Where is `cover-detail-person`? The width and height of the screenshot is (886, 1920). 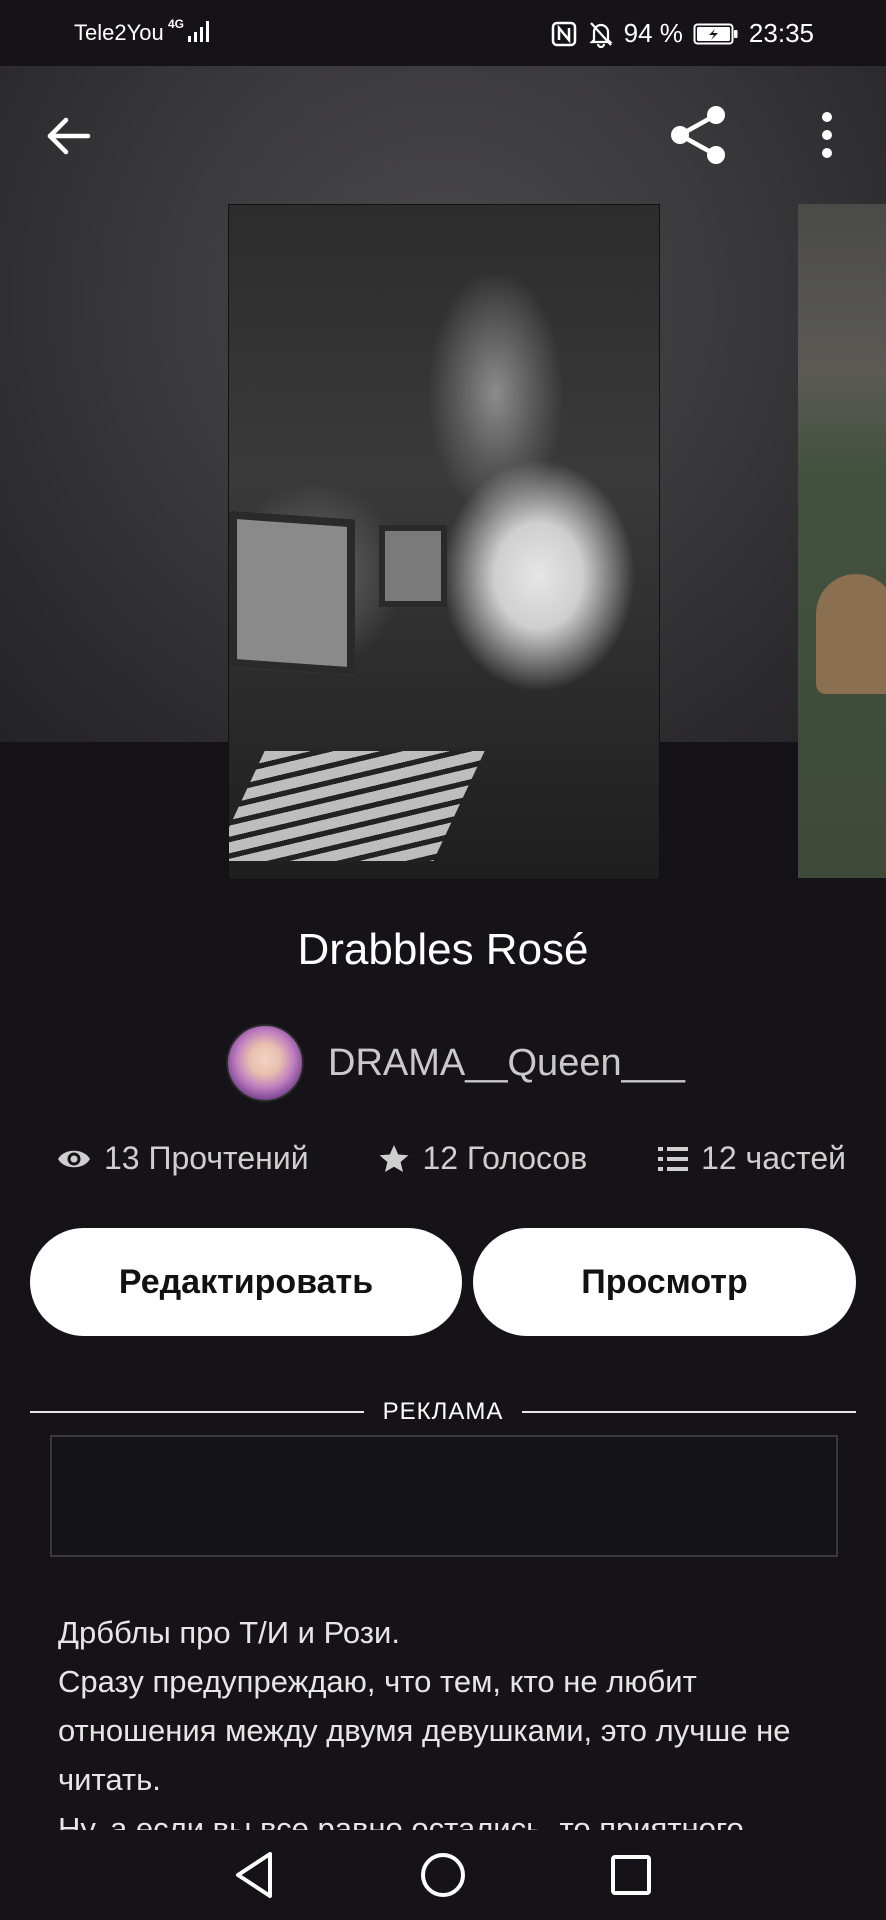
cover-detail-person is located at coordinates (851, 634).